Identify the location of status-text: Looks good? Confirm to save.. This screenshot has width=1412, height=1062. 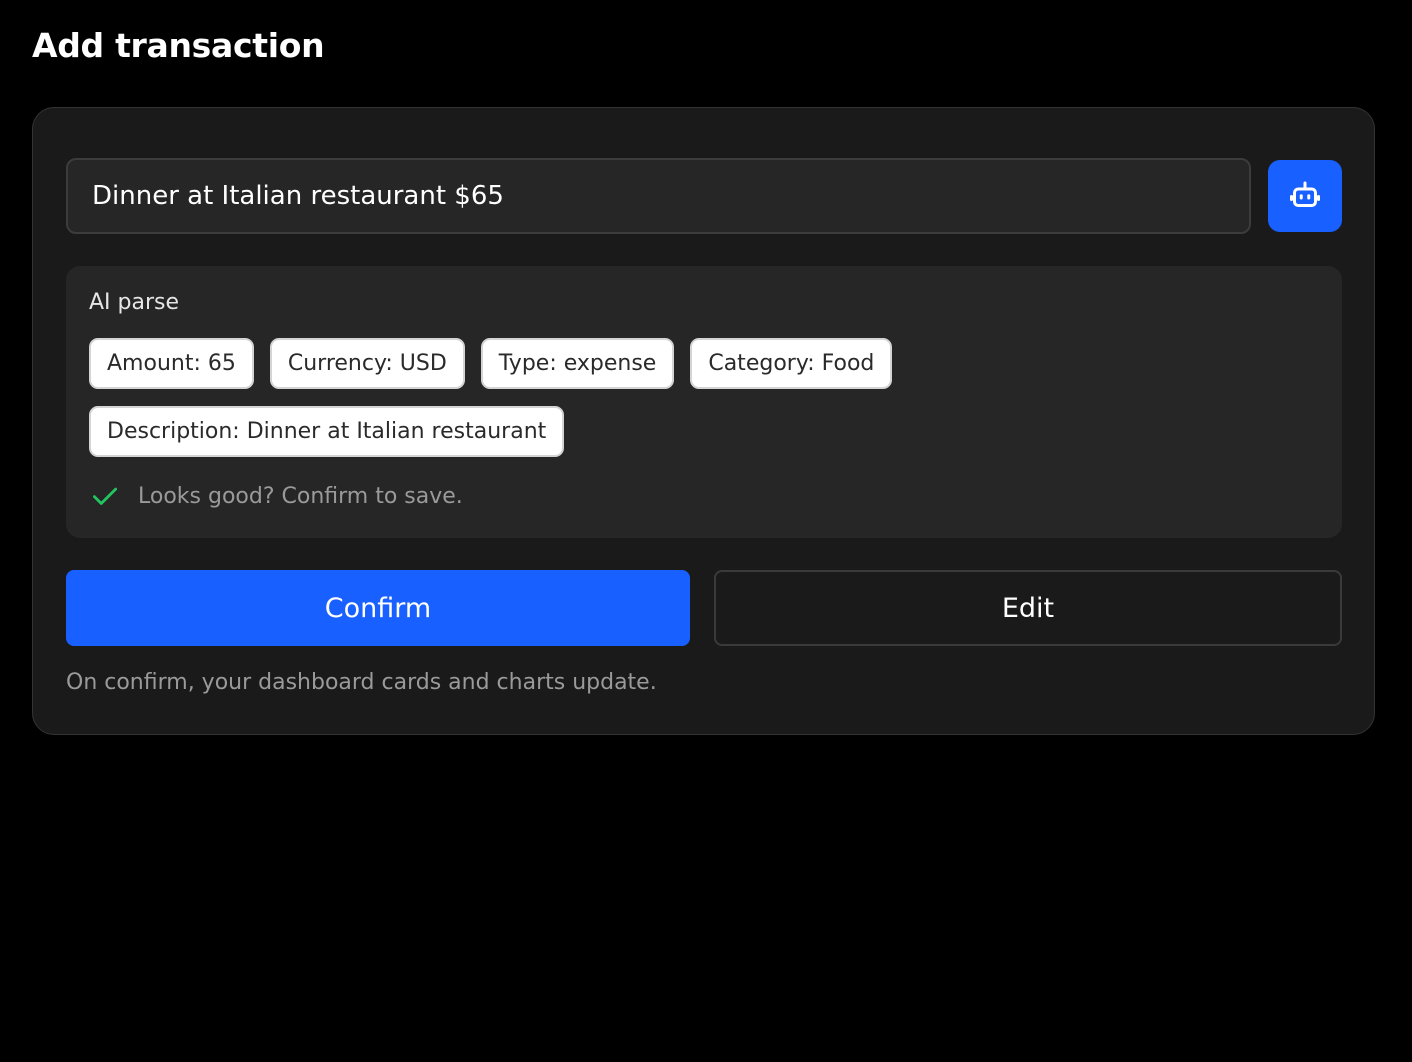
(300, 496).